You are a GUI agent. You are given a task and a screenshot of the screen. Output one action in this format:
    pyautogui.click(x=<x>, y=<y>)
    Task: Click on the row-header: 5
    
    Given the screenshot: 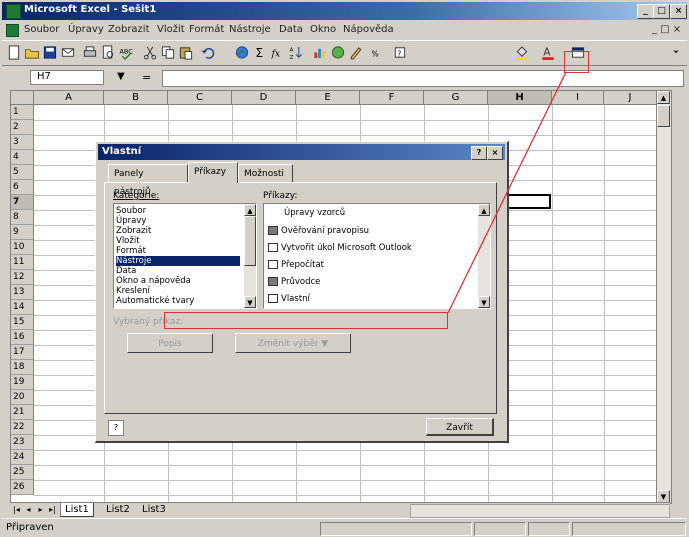 What is the action you would take?
    pyautogui.click(x=22, y=172)
    